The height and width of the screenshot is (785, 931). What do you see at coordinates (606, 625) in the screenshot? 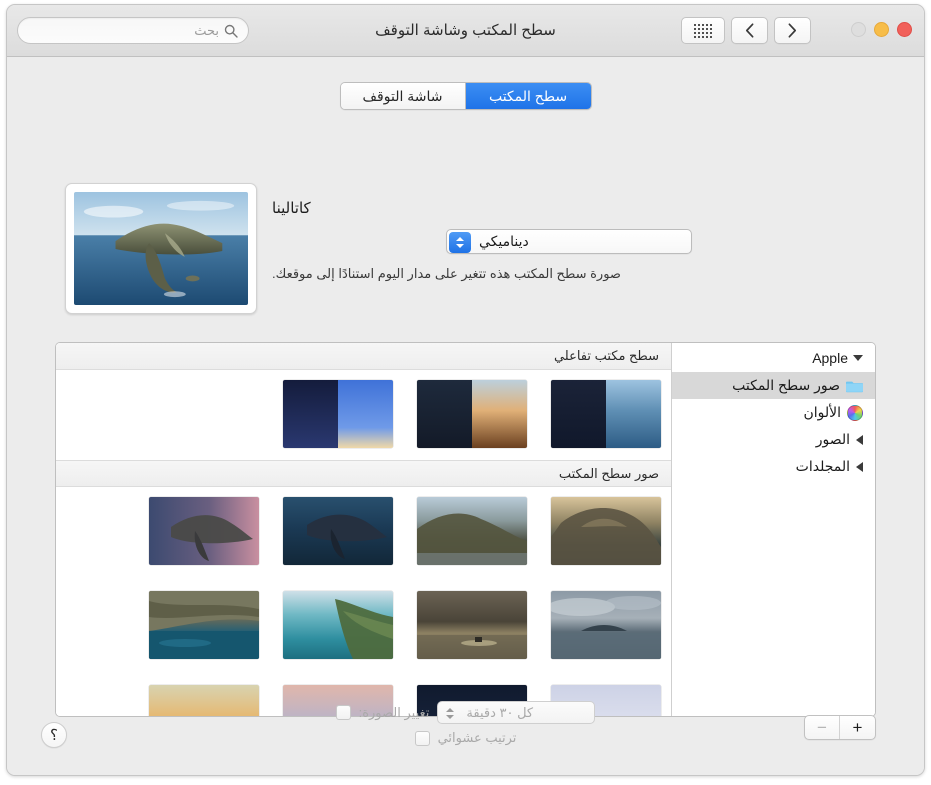
I see `wallpaper-thumb-cloudy-island` at bounding box center [606, 625].